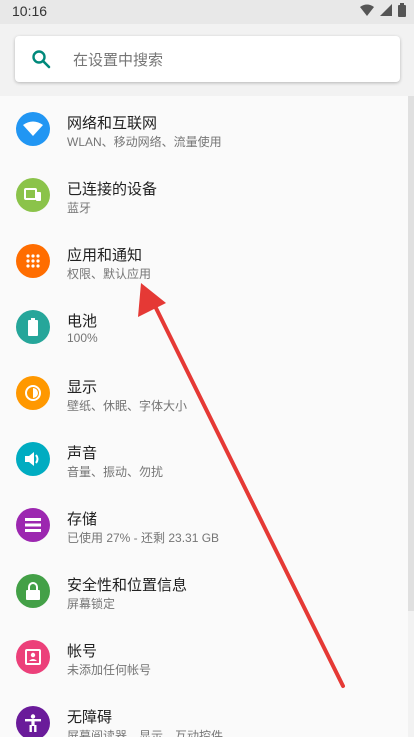 The image size is (414, 737). I want to click on setting-subtitle: 100%, so click(82, 338).